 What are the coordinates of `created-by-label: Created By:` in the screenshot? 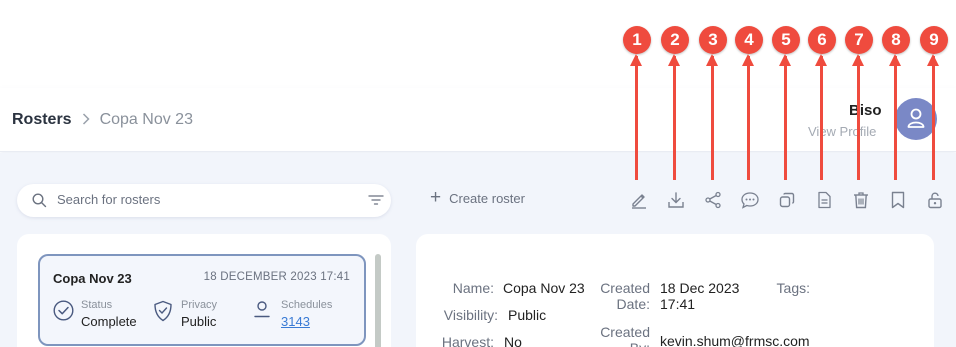 It's located at (625, 335).